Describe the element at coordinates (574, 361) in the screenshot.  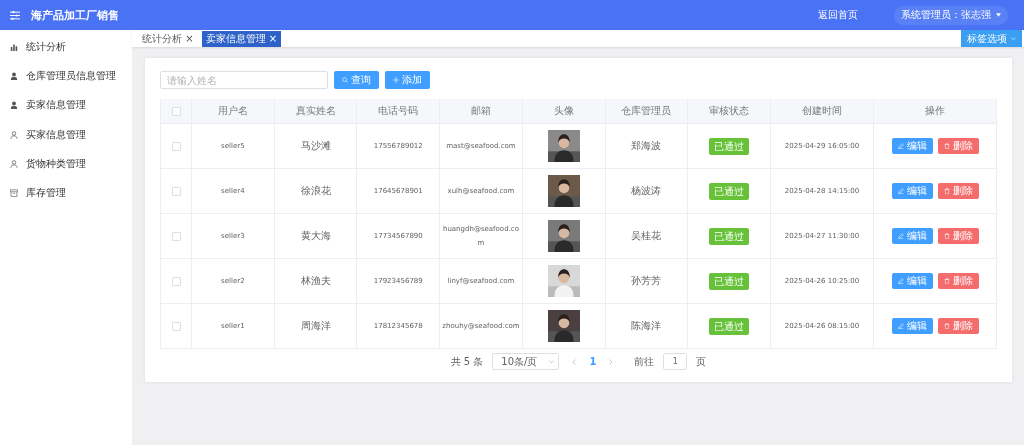
I see `previous-page-icon` at that location.